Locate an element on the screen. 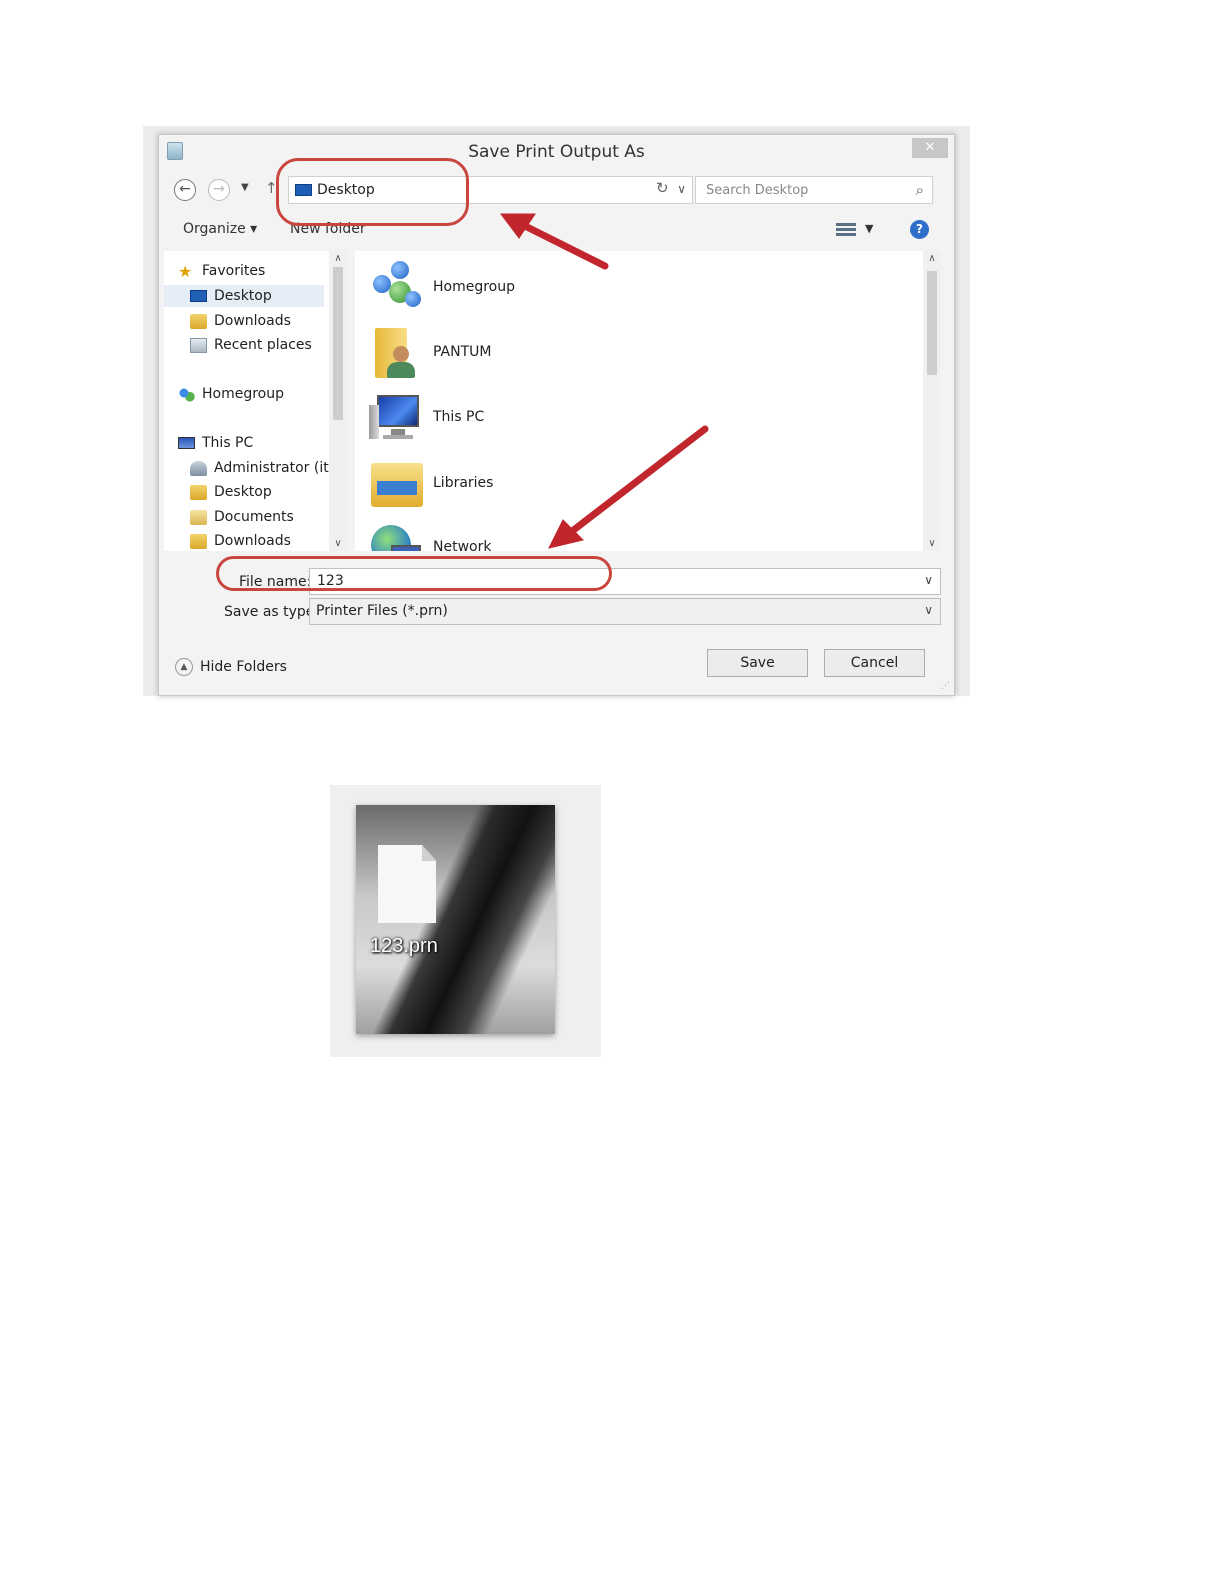  nav-item-administrator: Administrator (it- is located at coordinates (262, 468).